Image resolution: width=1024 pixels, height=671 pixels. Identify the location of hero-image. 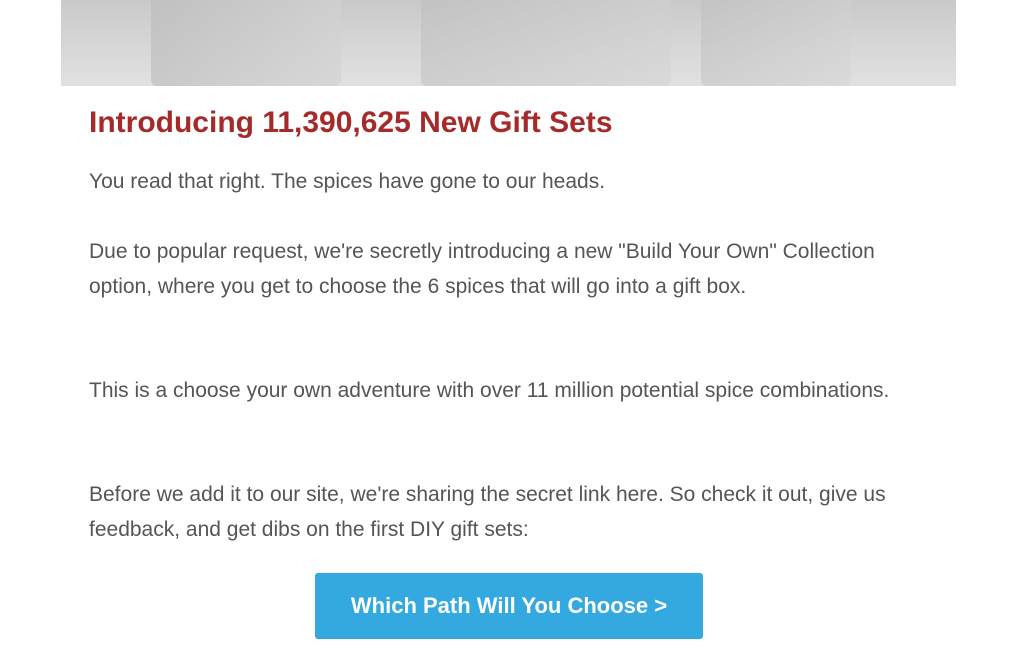
(508, 43).